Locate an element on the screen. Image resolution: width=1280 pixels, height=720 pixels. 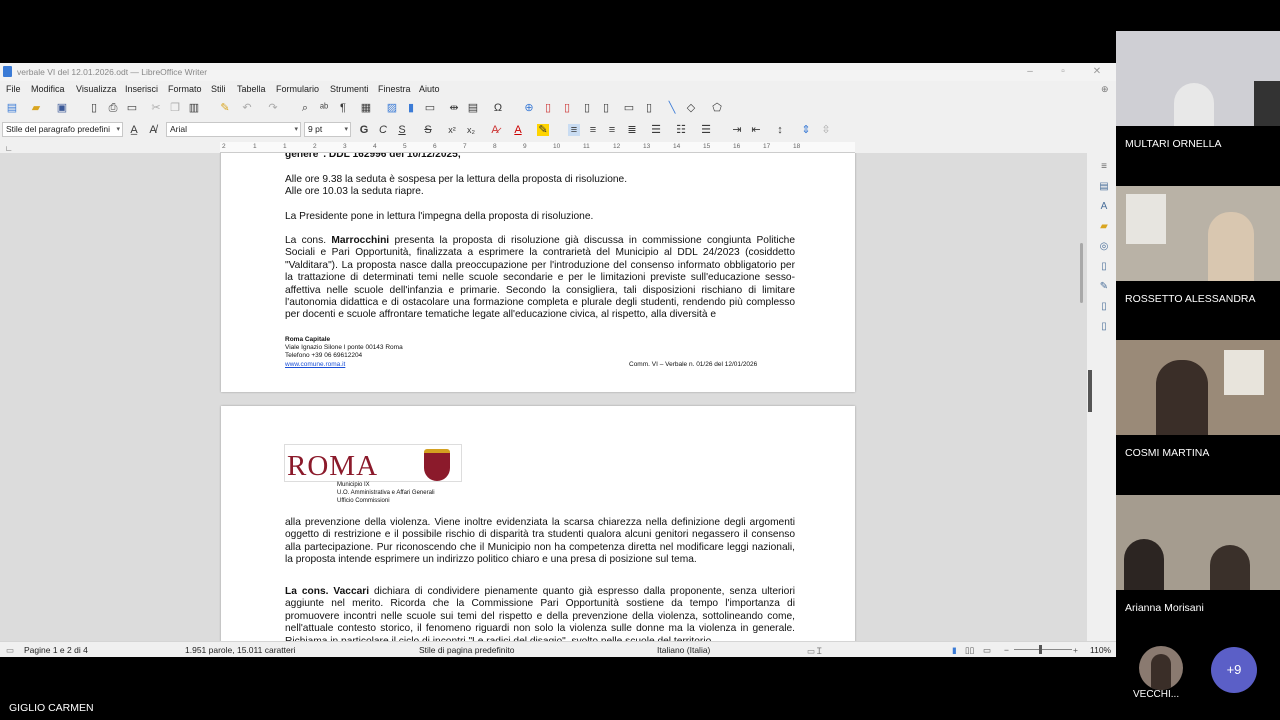
globe-icon: ⊕ is located at coordinates (1105, 89).